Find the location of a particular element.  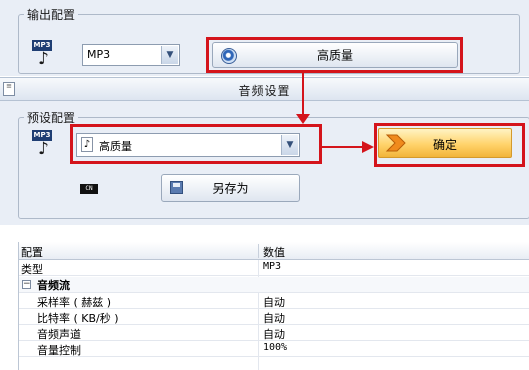

save-as-button: 另存为 is located at coordinates (230, 188).